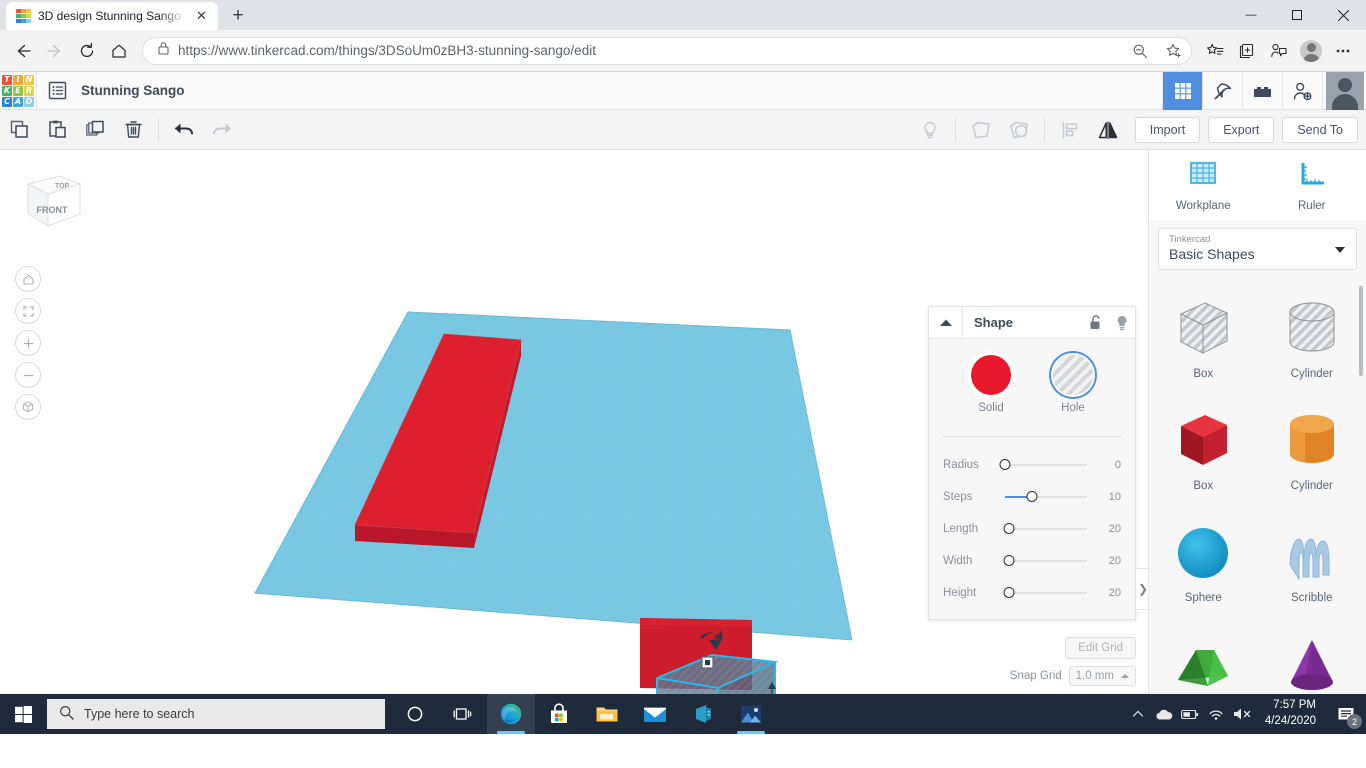 The width and height of the screenshot is (1366, 768). I want to click on view-cube: TOP FRONT, so click(49, 201).